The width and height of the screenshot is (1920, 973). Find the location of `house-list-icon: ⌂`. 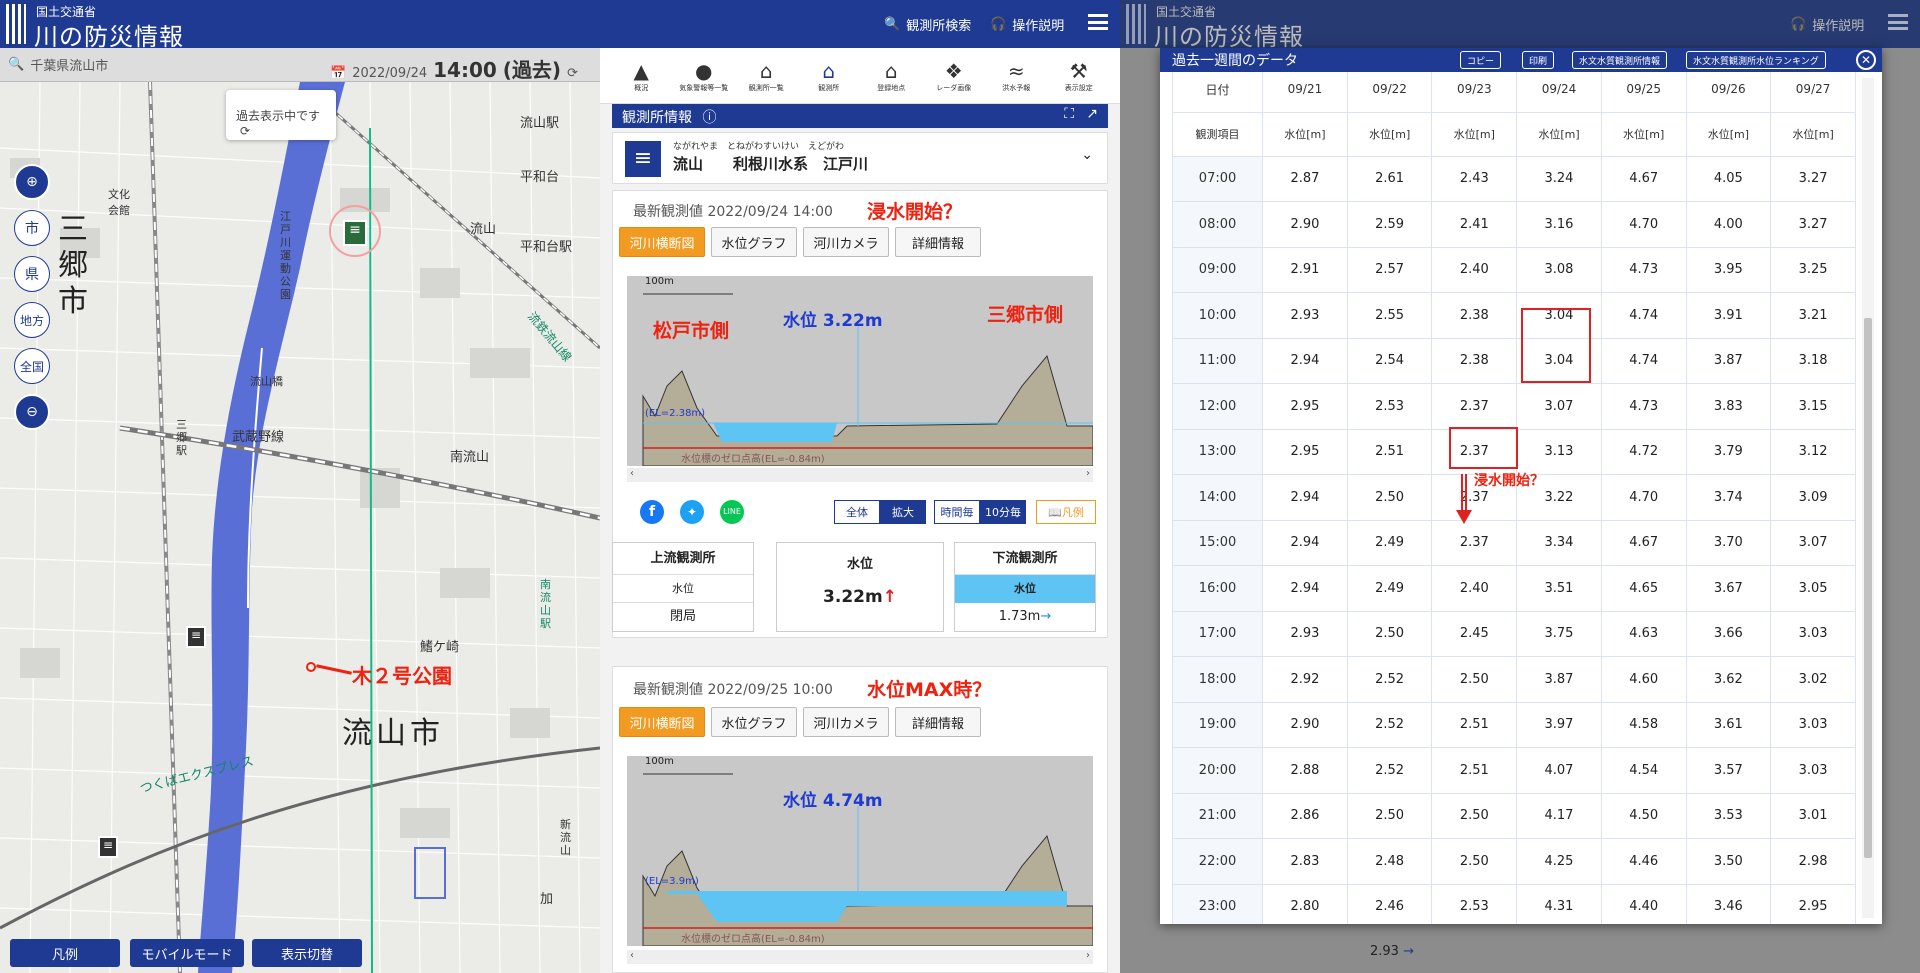

house-list-icon: ⌂ is located at coordinates (766, 70).